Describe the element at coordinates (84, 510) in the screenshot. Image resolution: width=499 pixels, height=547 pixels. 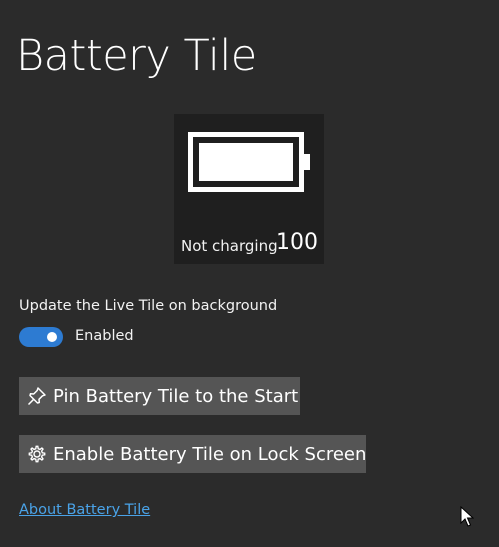
I see `about-link: About Battery Tile` at that location.